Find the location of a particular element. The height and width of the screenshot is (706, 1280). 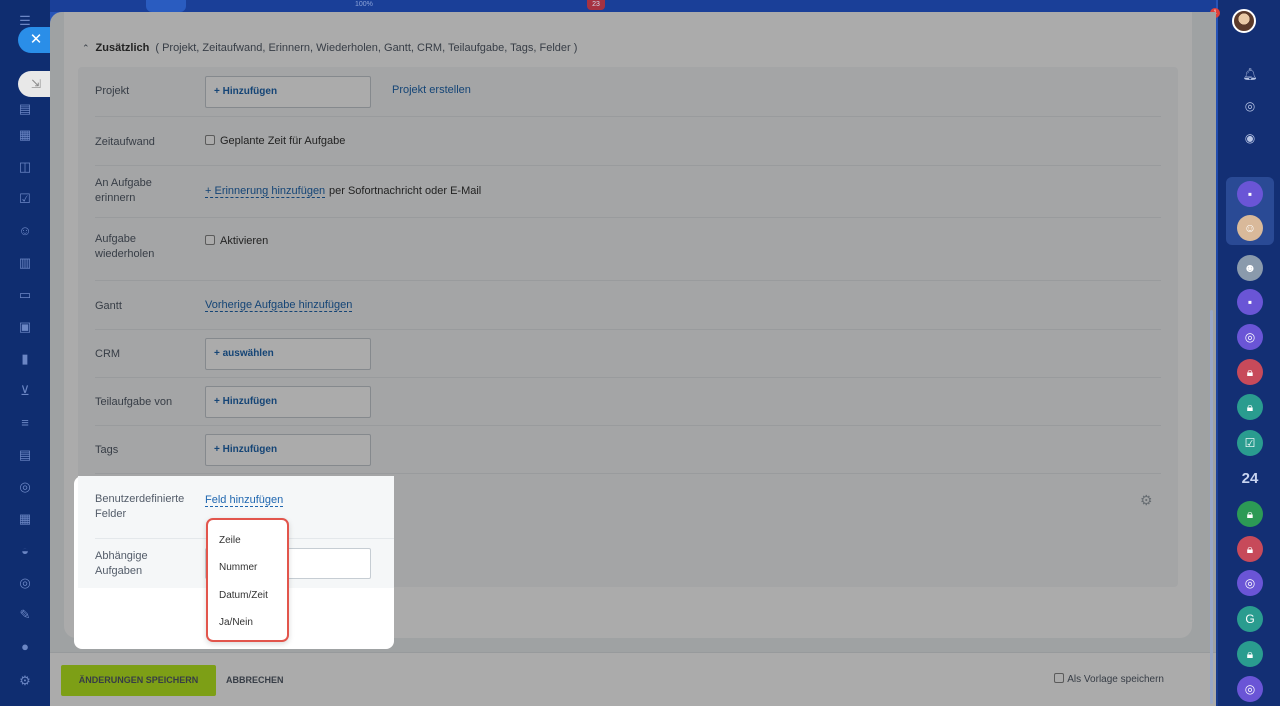

pulse-icon: ◎ is located at coordinates (1250, 106).